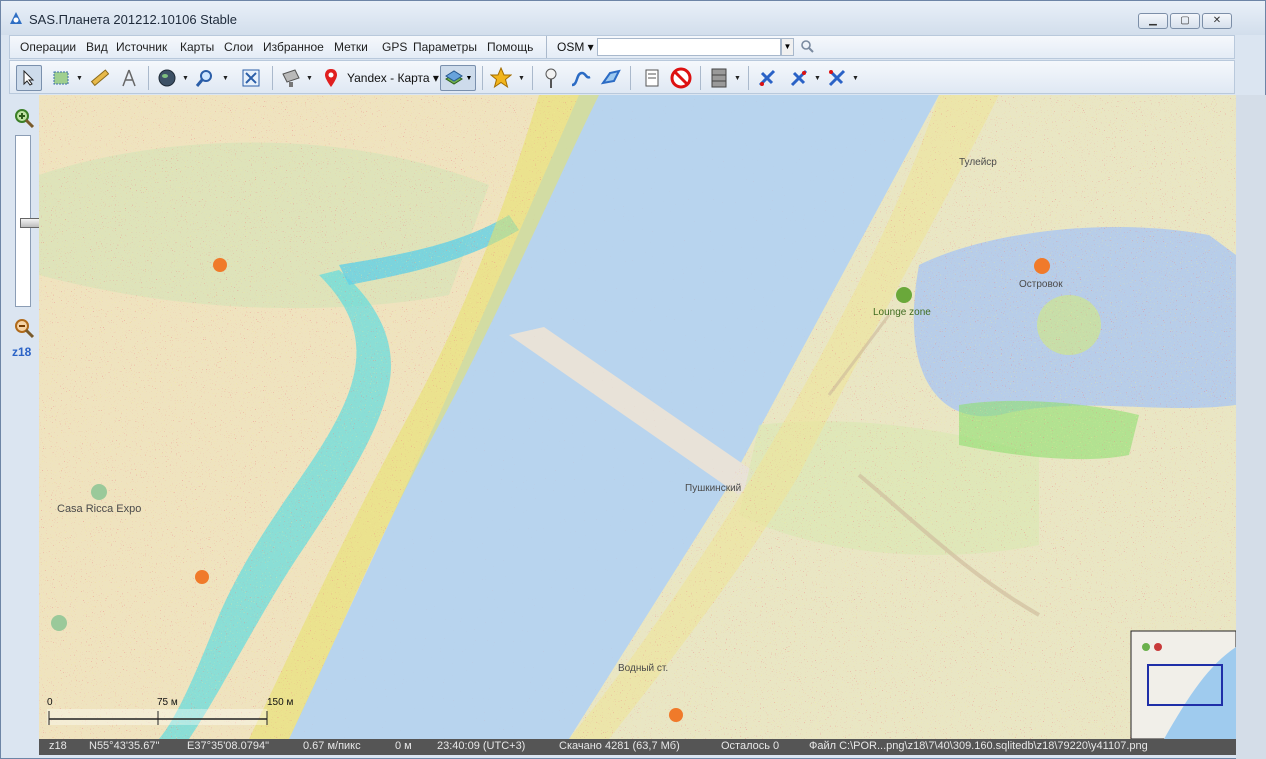 This screenshot has width=1266, height=759. I want to click on map-label-ostrov: Островок, so click(1041, 284).